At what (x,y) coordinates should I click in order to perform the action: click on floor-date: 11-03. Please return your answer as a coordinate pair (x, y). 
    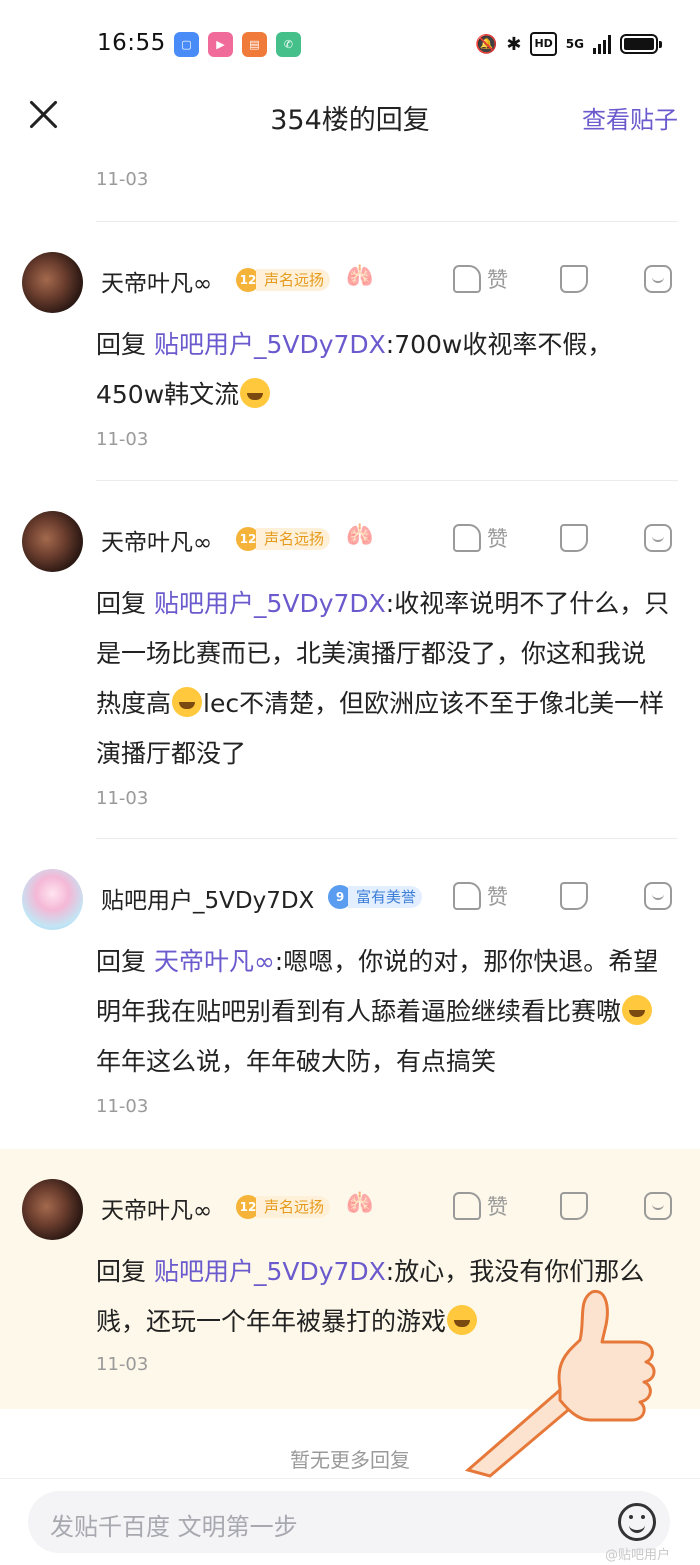
    Looking at the image, I should click on (122, 179).